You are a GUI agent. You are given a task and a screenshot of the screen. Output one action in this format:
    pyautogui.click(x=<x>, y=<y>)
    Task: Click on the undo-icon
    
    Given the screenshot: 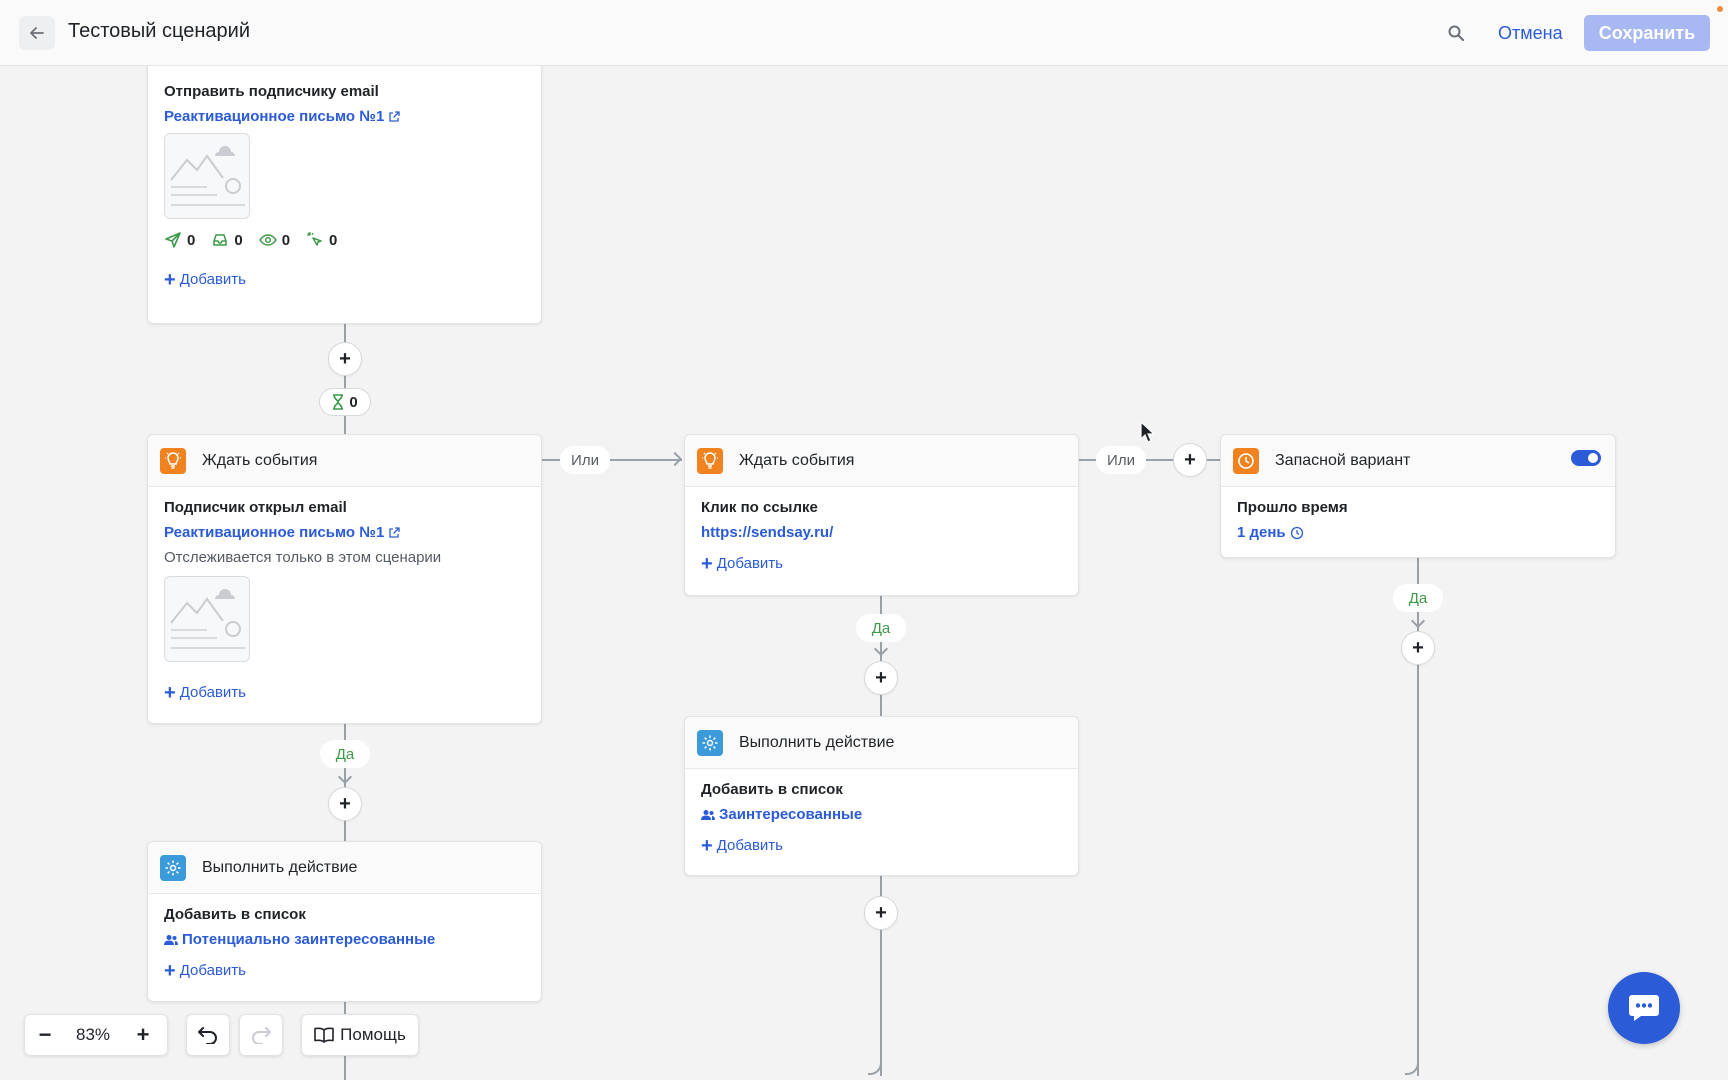 What is the action you would take?
    pyautogui.click(x=207, y=1035)
    